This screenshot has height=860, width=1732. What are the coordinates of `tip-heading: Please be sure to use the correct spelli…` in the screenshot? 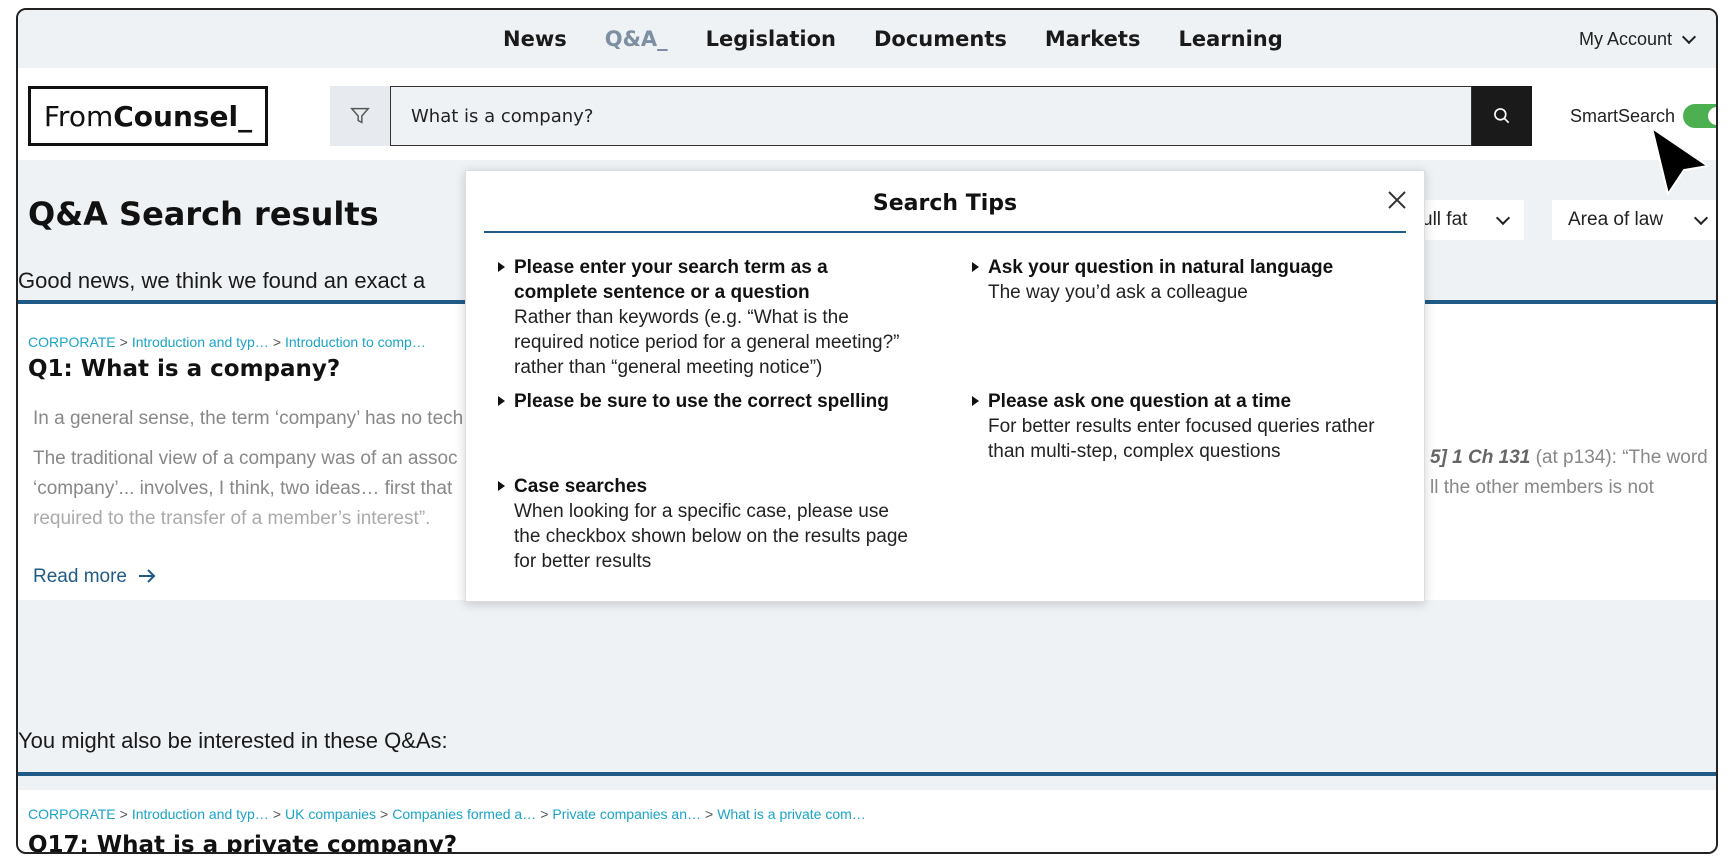 It's located at (706, 401).